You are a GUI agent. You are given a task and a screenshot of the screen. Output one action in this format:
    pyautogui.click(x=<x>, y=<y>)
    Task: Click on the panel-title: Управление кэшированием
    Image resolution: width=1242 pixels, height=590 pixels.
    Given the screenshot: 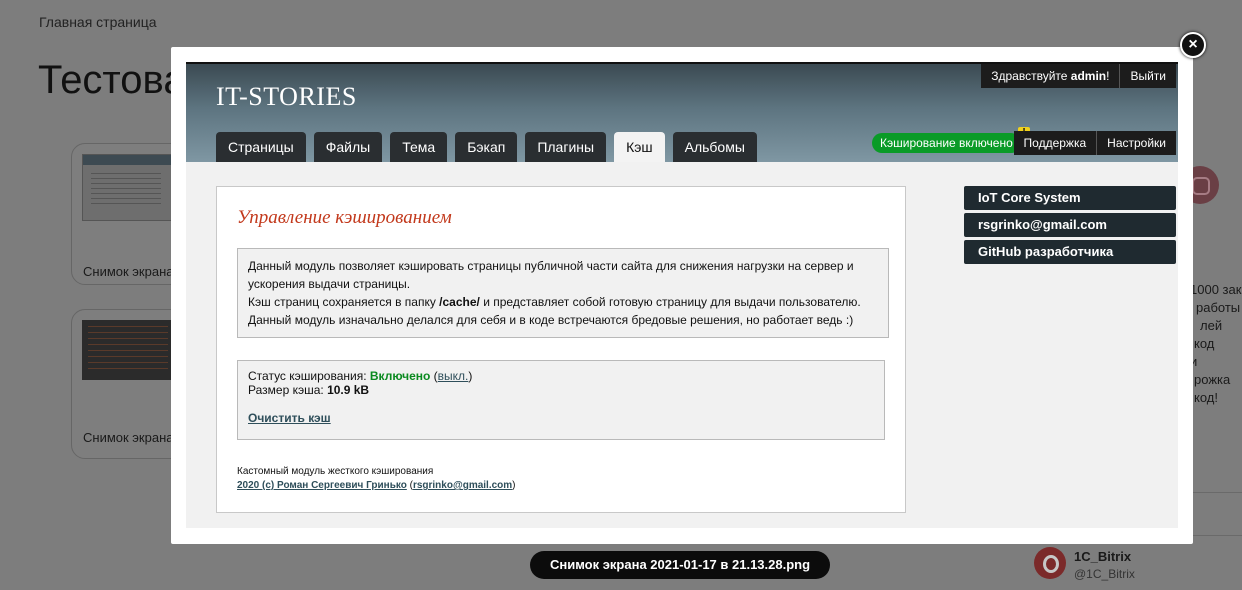 What is the action you would take?
    pyautogui.click(x=344, y=217)
    